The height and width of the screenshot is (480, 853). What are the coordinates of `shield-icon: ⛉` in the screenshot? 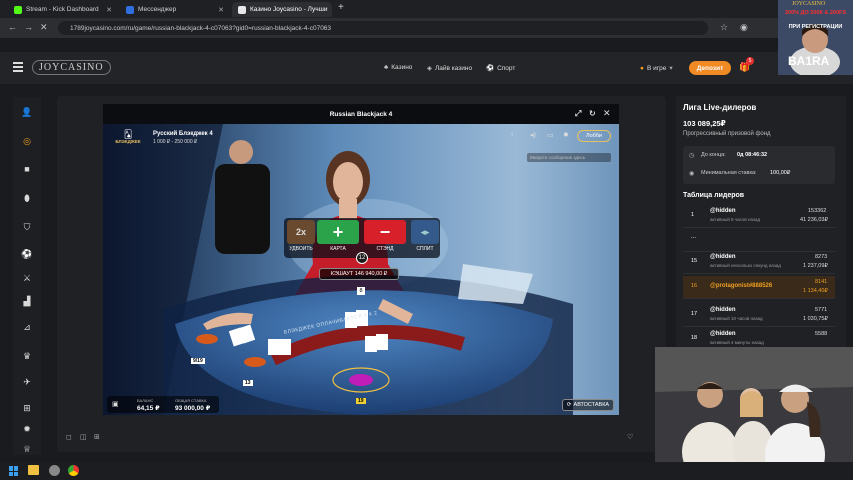 It's located at (27, 227).